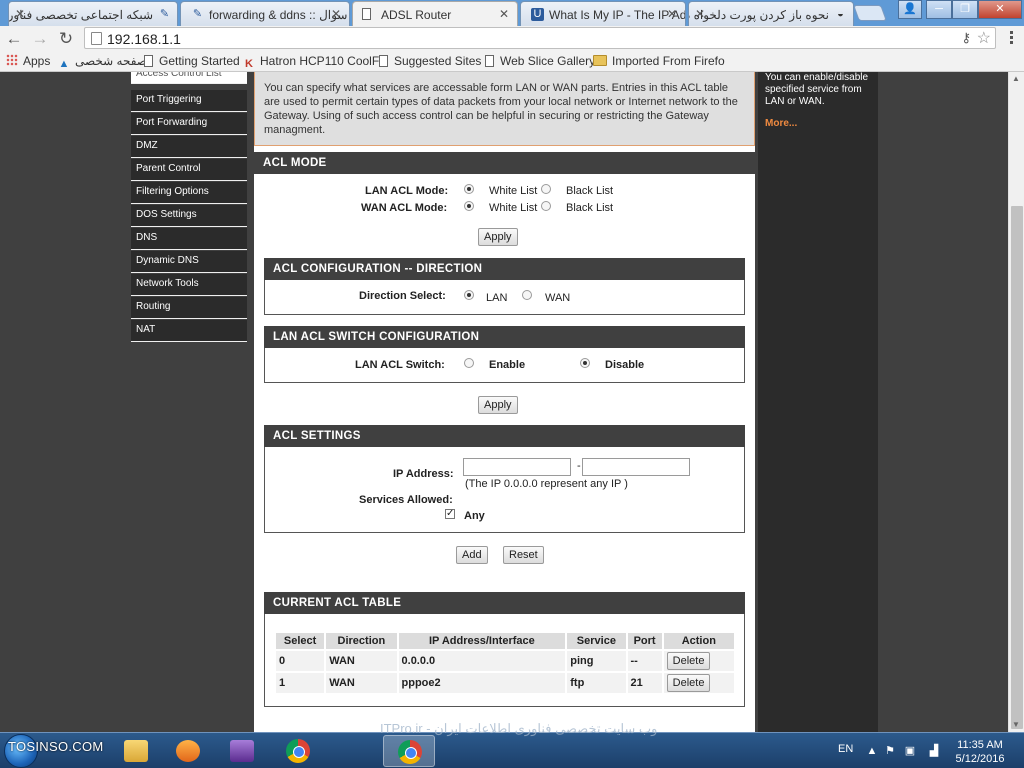  I want to click on any-service-checkbox: ✓, so click(450, 514).